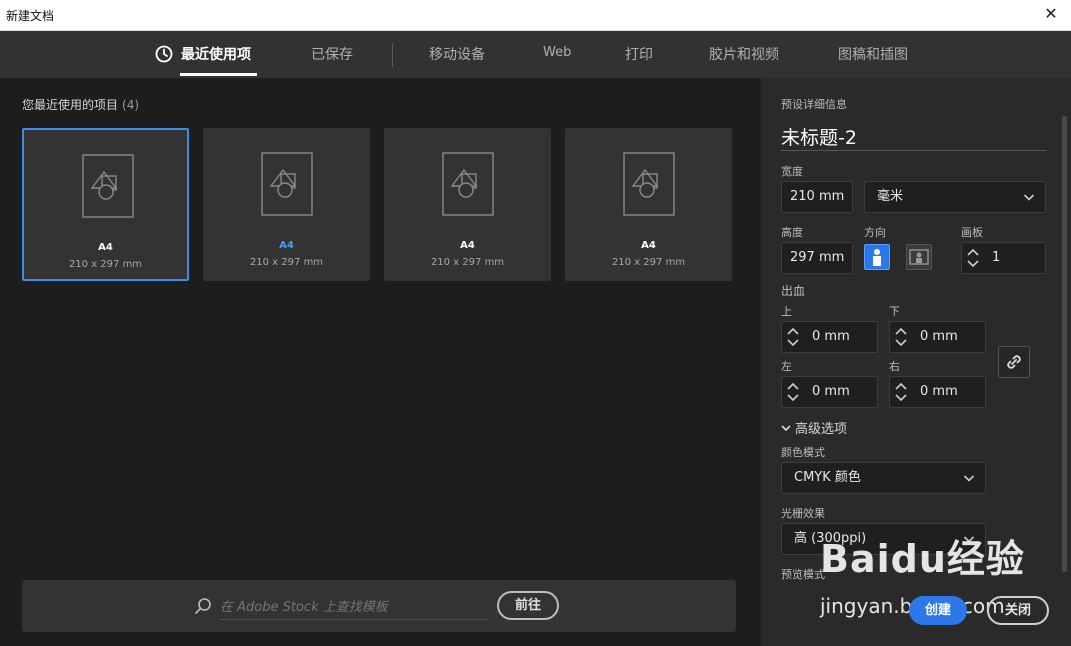 This screenshot has width=1071, height=646. Describe the element at coordinates (913, 137) in the screenshot. I see `document-name-field: 未标题-2` at that location.